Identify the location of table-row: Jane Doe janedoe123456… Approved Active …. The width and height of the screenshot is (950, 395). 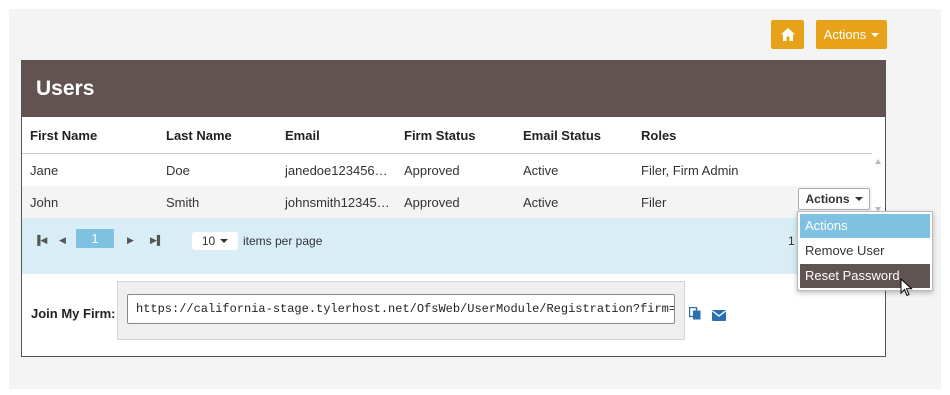
(447, 170).